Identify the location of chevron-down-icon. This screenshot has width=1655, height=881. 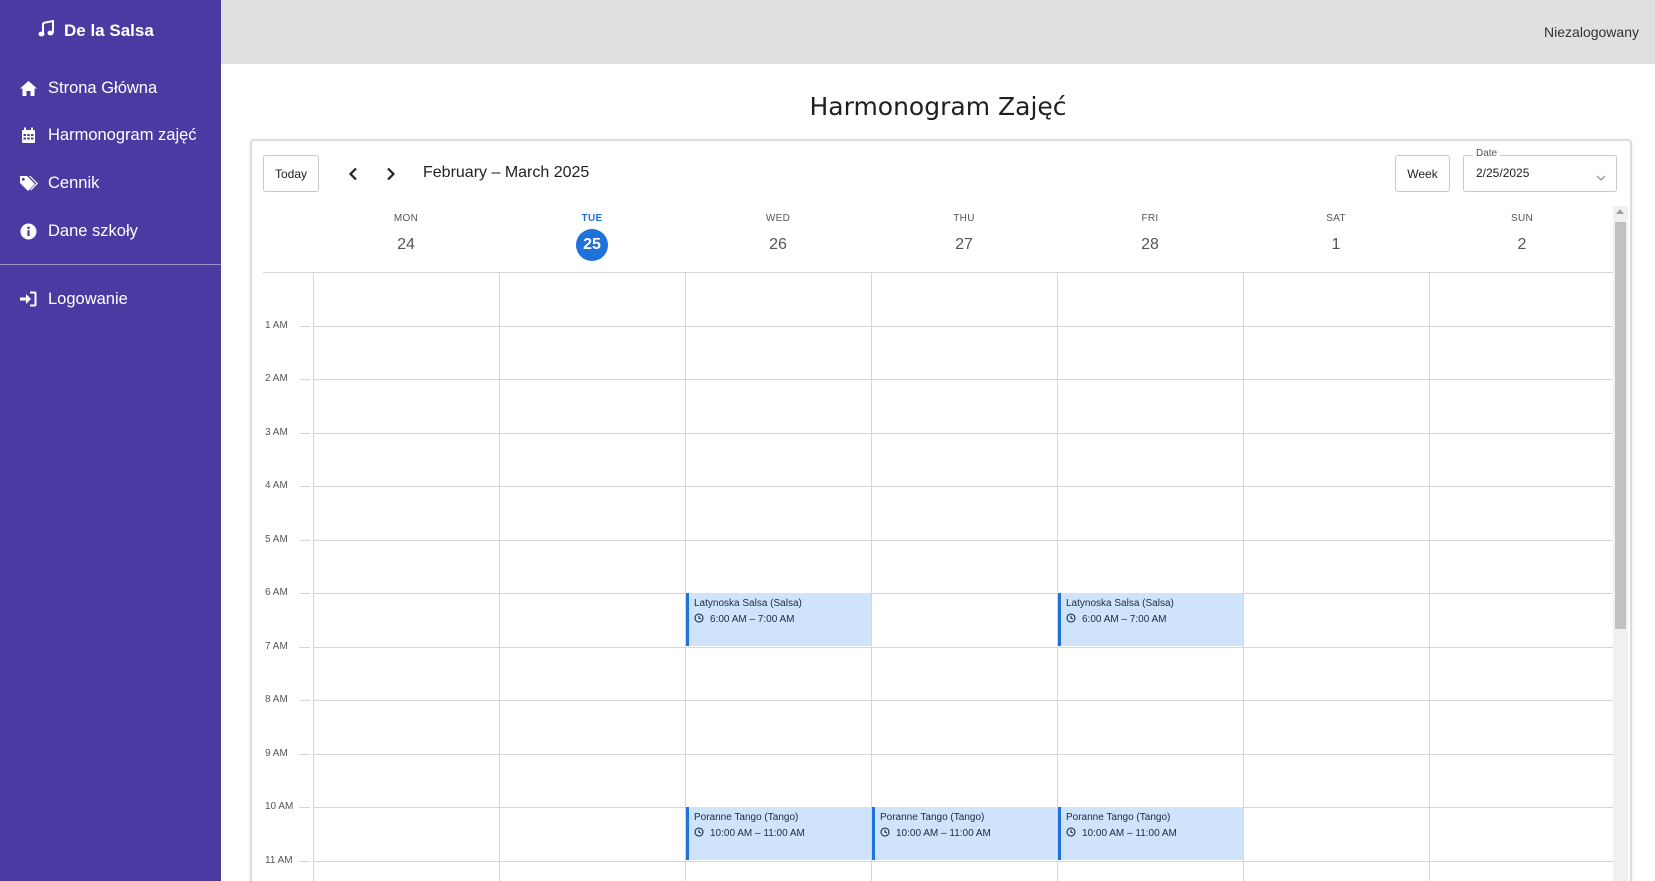
(1601, 178).